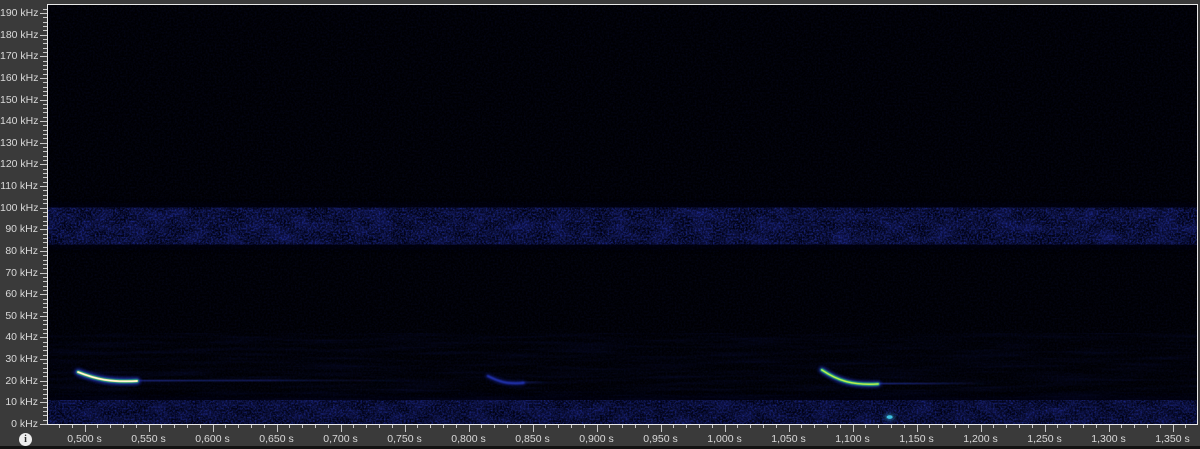 Image resolution: width=1200 pixels, height=449 pixels. I want to click on x-axis-label: 0,800 s, so click(468, 439).